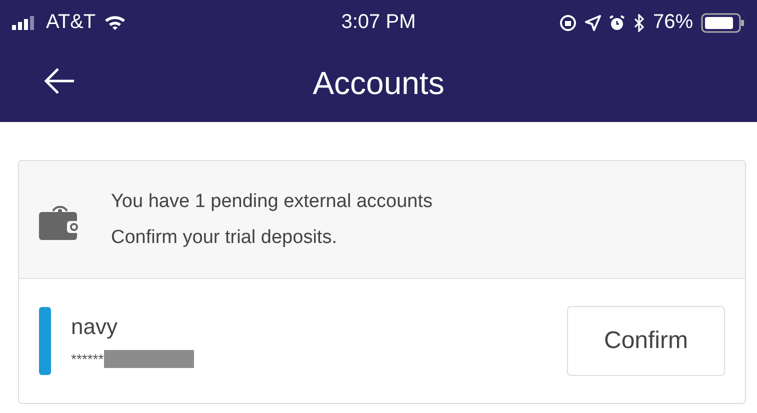 The height and width of the screenshot is (413, 757). I want to click on location-icon, so click(592, 22).